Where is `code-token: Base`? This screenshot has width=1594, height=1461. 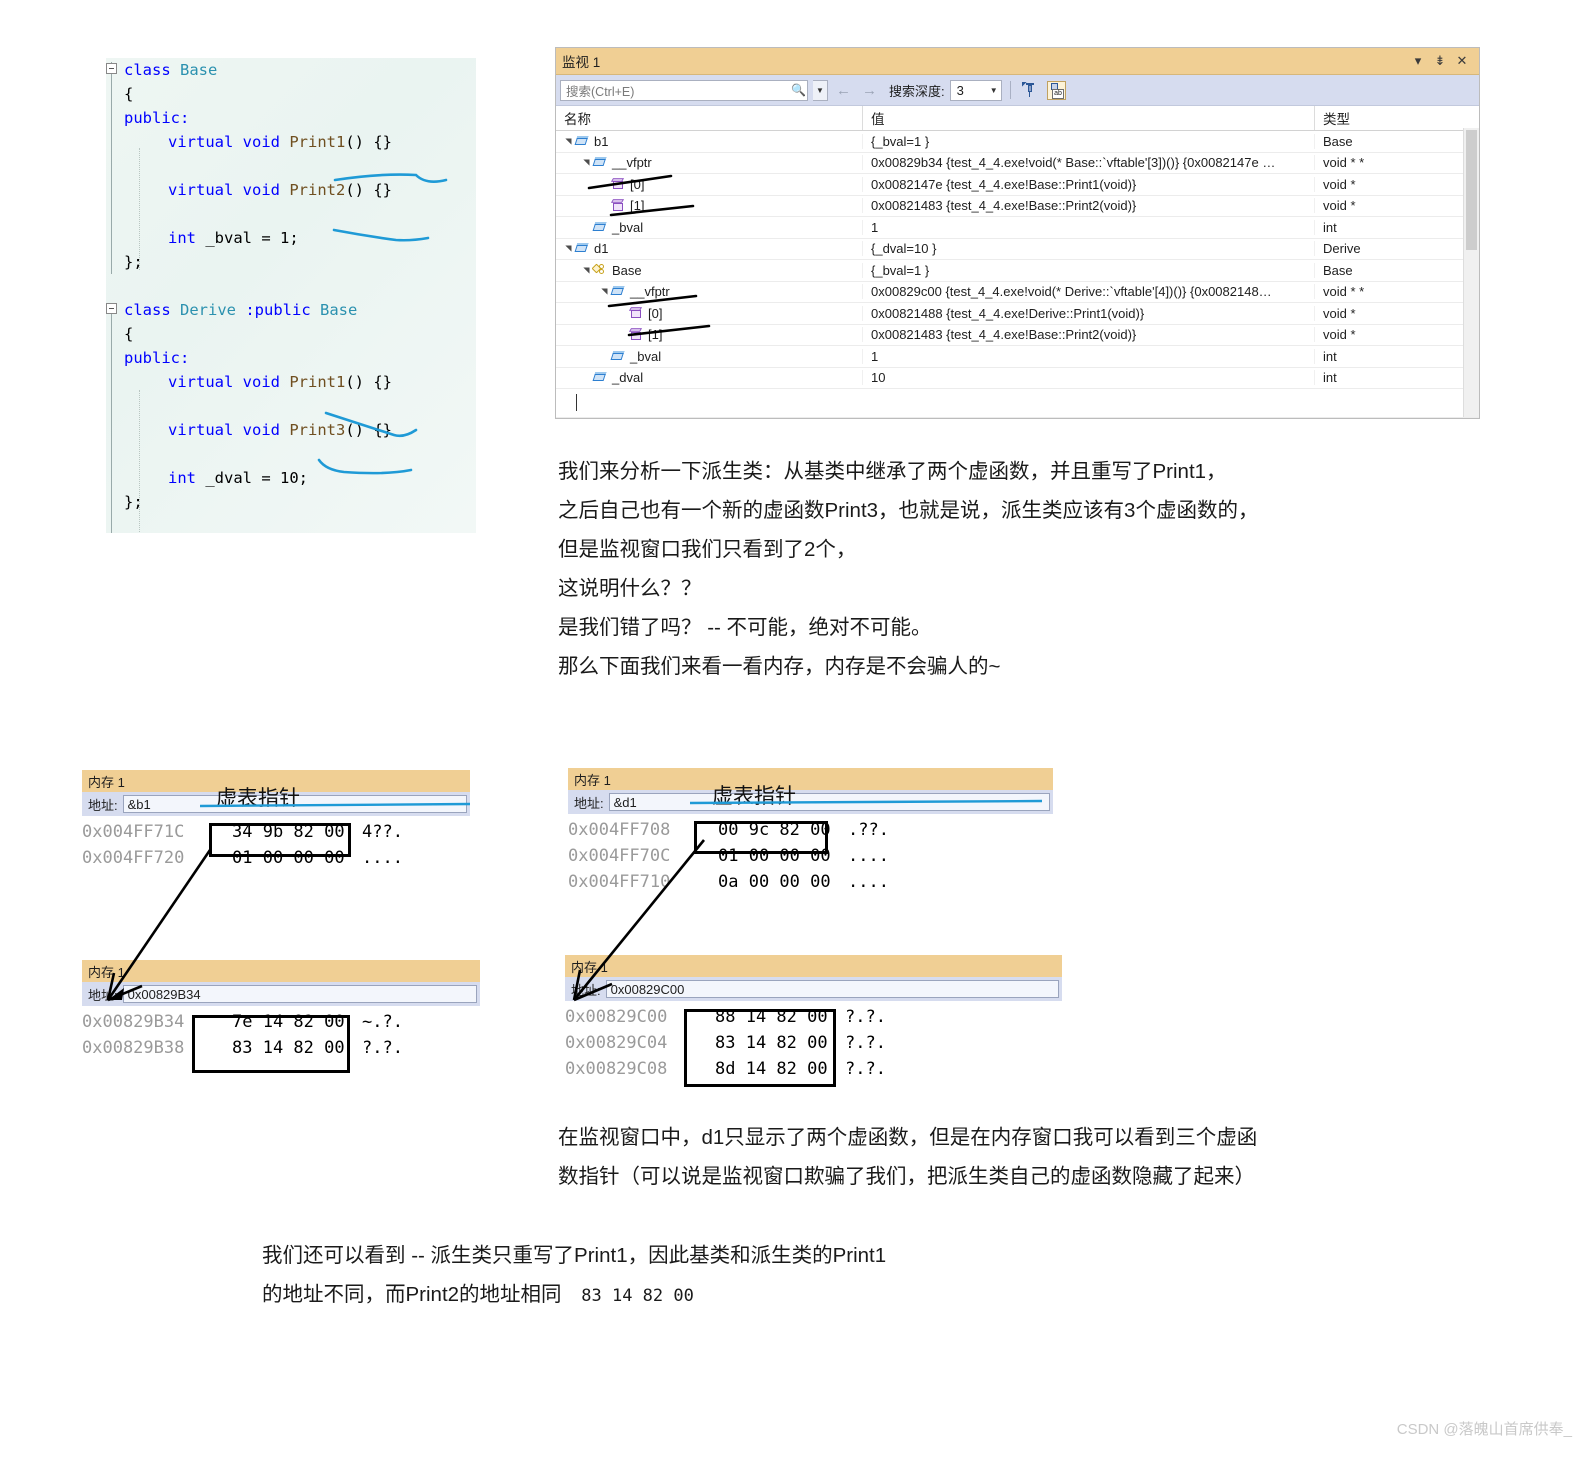
code-token: Base is located at coordinates (338, 310).